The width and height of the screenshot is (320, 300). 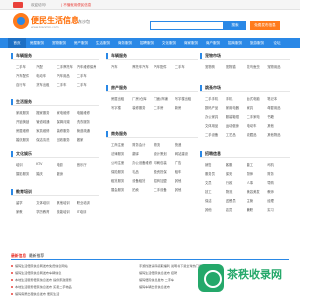 What do you see at coordinates (86, 112) in the screenshot?
I see `category-link: 电脑维修` at bounding box center [86, 112].